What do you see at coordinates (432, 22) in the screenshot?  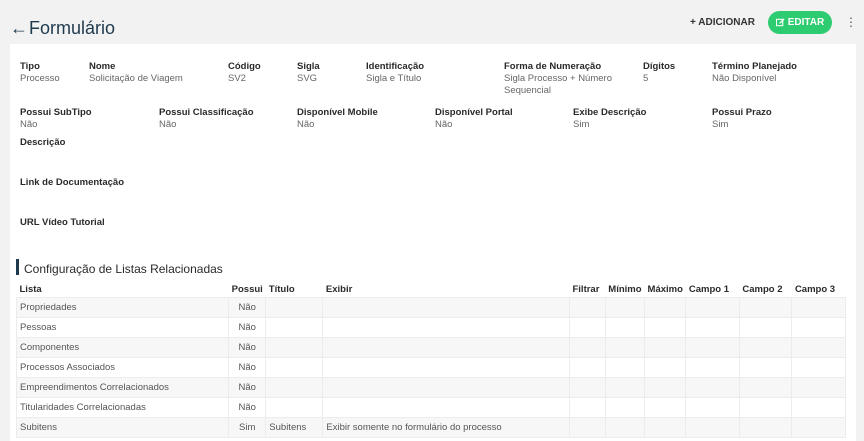 I see `top-bar: ← Formulário + ADICIONAR EDITAR ⋮` at bounding box center [432, 22].